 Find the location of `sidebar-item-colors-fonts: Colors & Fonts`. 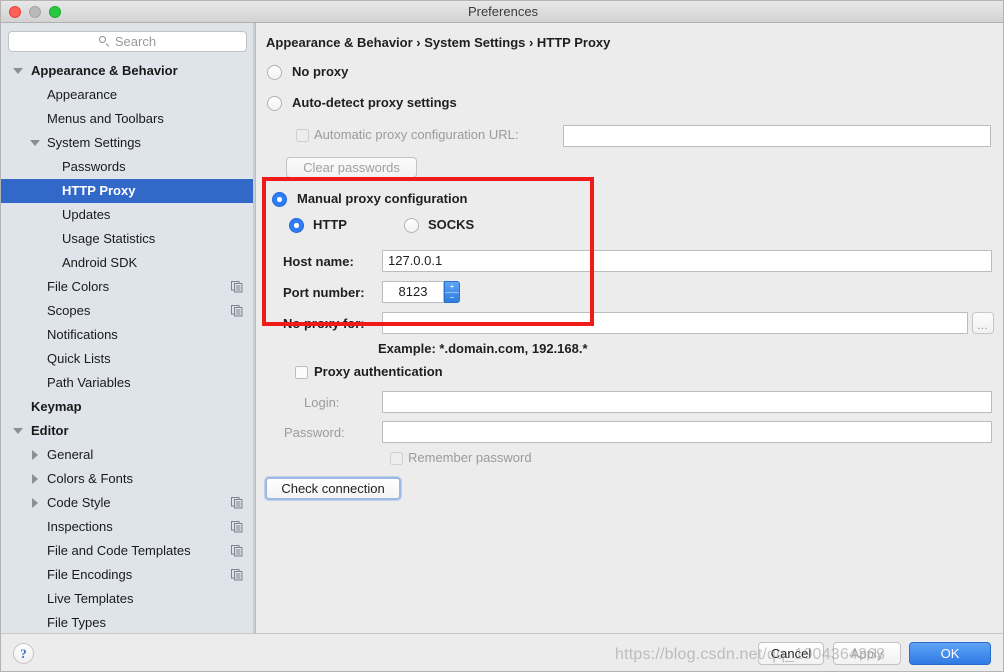

sidebar-item-colors-fonts: Colors & Fonts is located at coordinates (128, 479).